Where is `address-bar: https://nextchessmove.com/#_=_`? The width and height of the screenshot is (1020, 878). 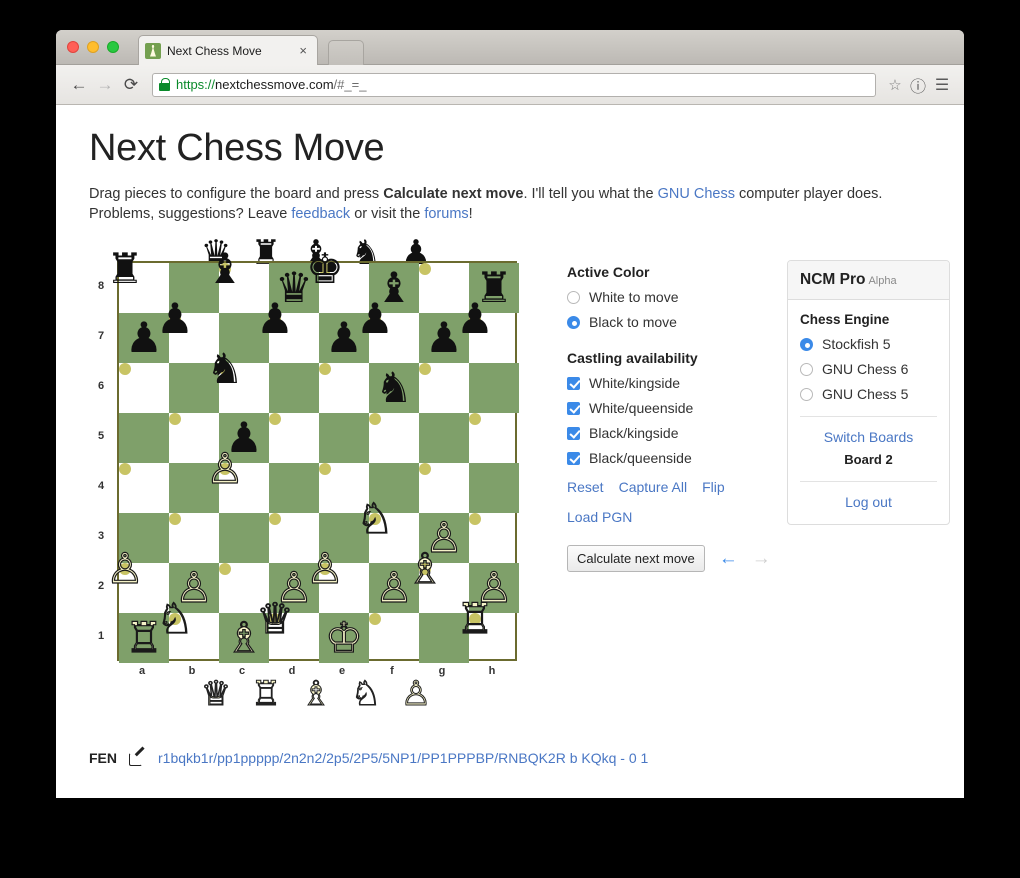 address-bar: https://nextchessmove.com/#_=_ is located at coordinates (514, 84).